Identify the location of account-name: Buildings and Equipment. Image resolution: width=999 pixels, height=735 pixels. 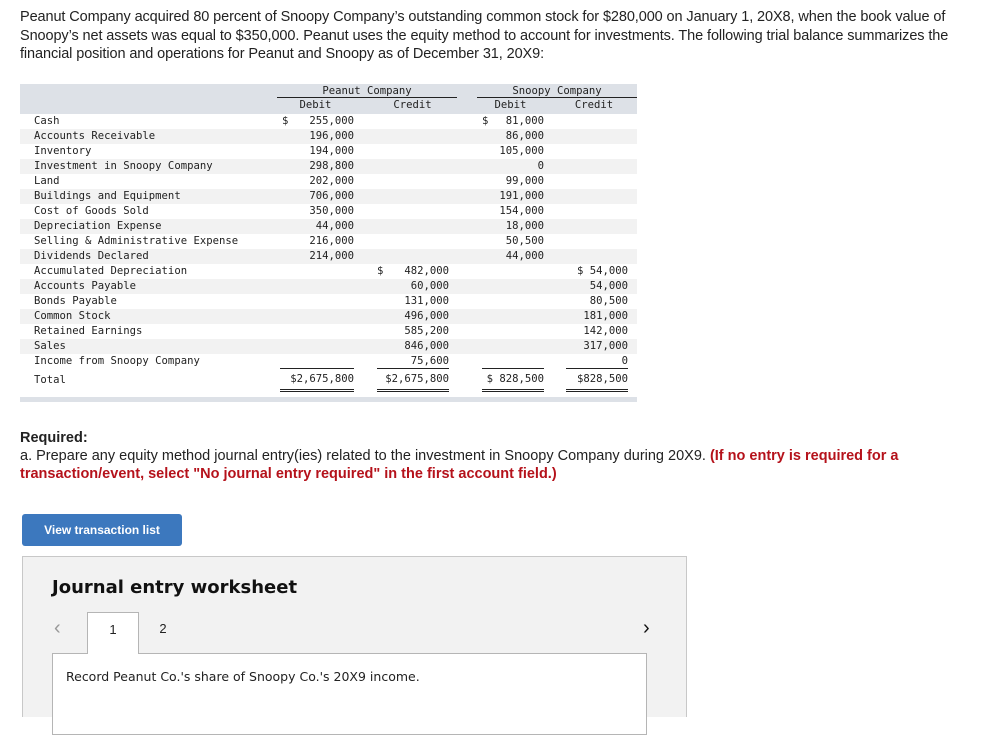
(107, 196).